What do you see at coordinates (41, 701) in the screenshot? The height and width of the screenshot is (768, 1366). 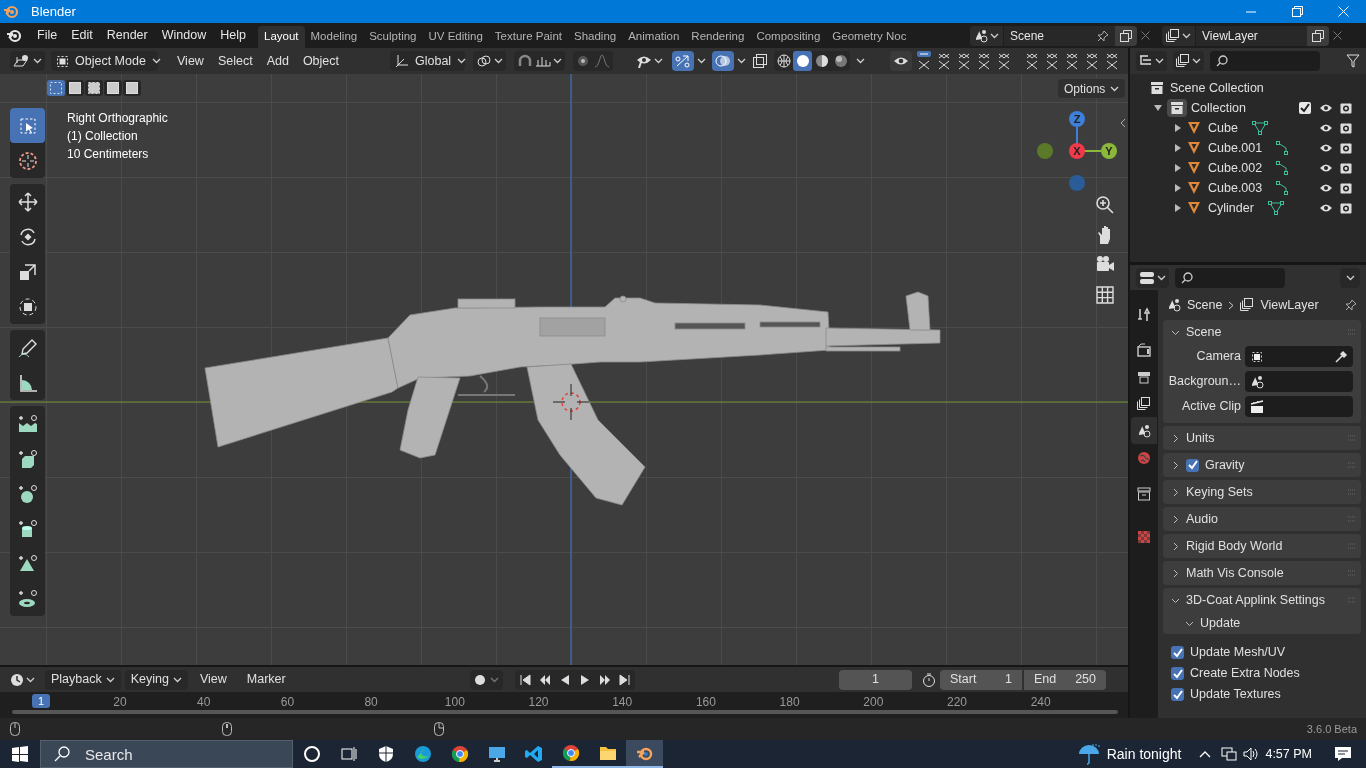 I see `playhead: 1` at bounding box center [41, 701].